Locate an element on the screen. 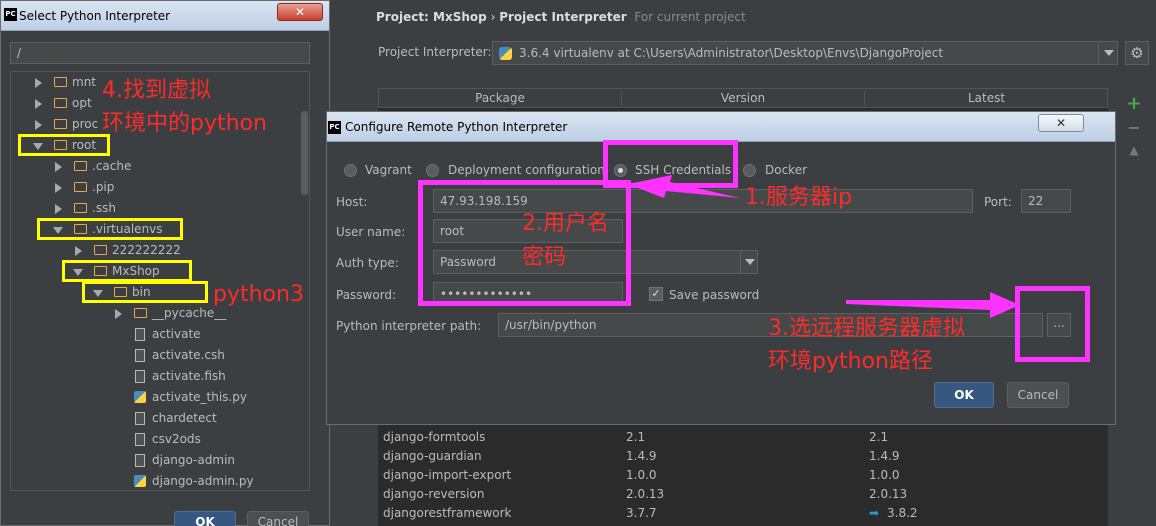 Image resolution: width=1156 pixels, height=526 pixels. note-step4-line2: 环境中的python is located at coordinates (184, 123).